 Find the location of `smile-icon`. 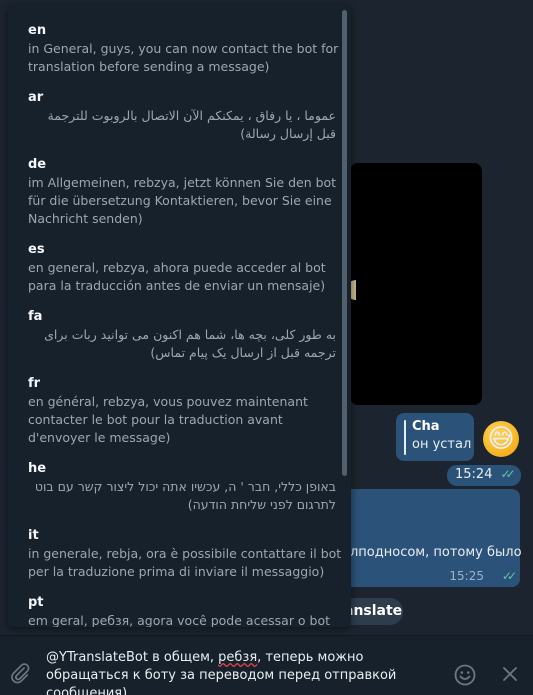

smile-icon is located at coordinates (465, 675).